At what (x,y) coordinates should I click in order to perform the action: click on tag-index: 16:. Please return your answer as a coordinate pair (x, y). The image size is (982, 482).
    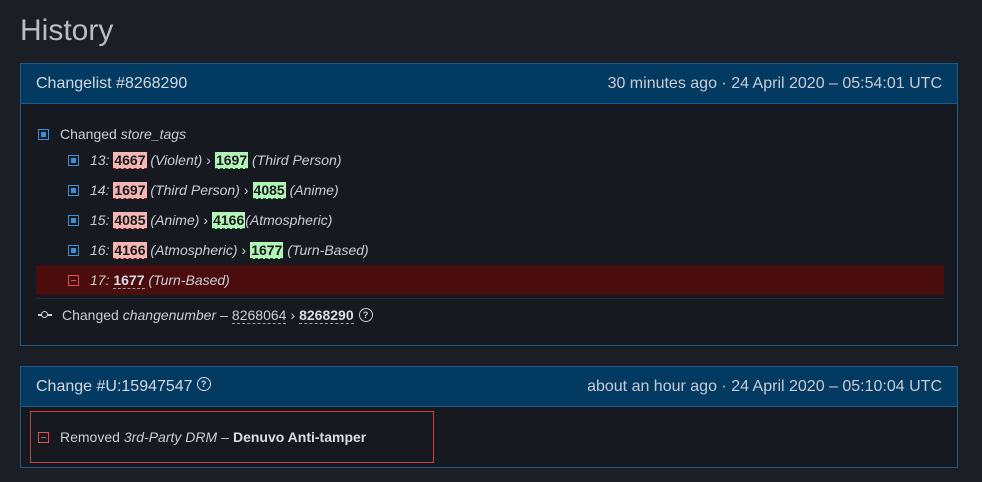
    Looking at the image, I should click on (100, 250).